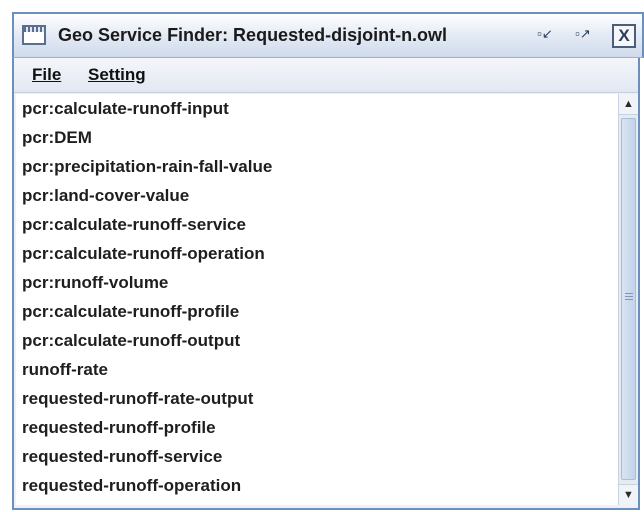 The height and width of the screenshot is (512, 644). Describe the element at coordinates (326, 75) in the screenshot. I see `menu-bar: File Setting` at that location.